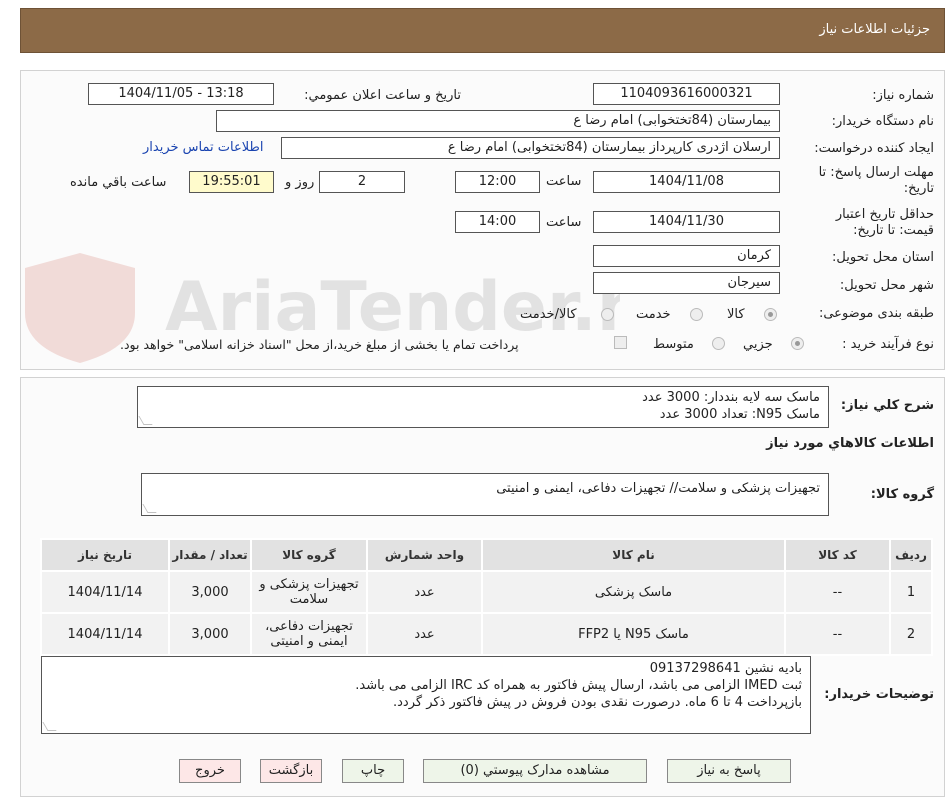 The width and height of the screenshot is (951, 803). Describe the element at coordinates (879, 694) in the screenshot. I see `buyer-notes-label: توضیحات خریدار:` at that location.